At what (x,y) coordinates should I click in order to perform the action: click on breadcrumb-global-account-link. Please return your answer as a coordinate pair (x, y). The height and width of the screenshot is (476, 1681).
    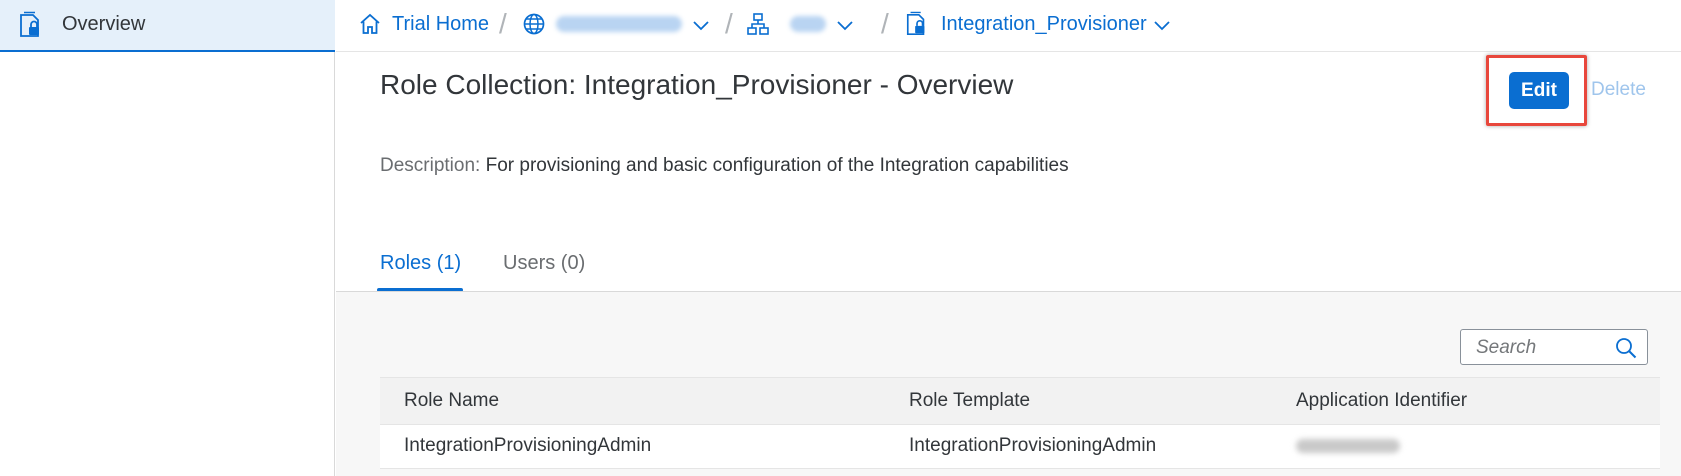
    Looking at the image, I should click on (602, 24).